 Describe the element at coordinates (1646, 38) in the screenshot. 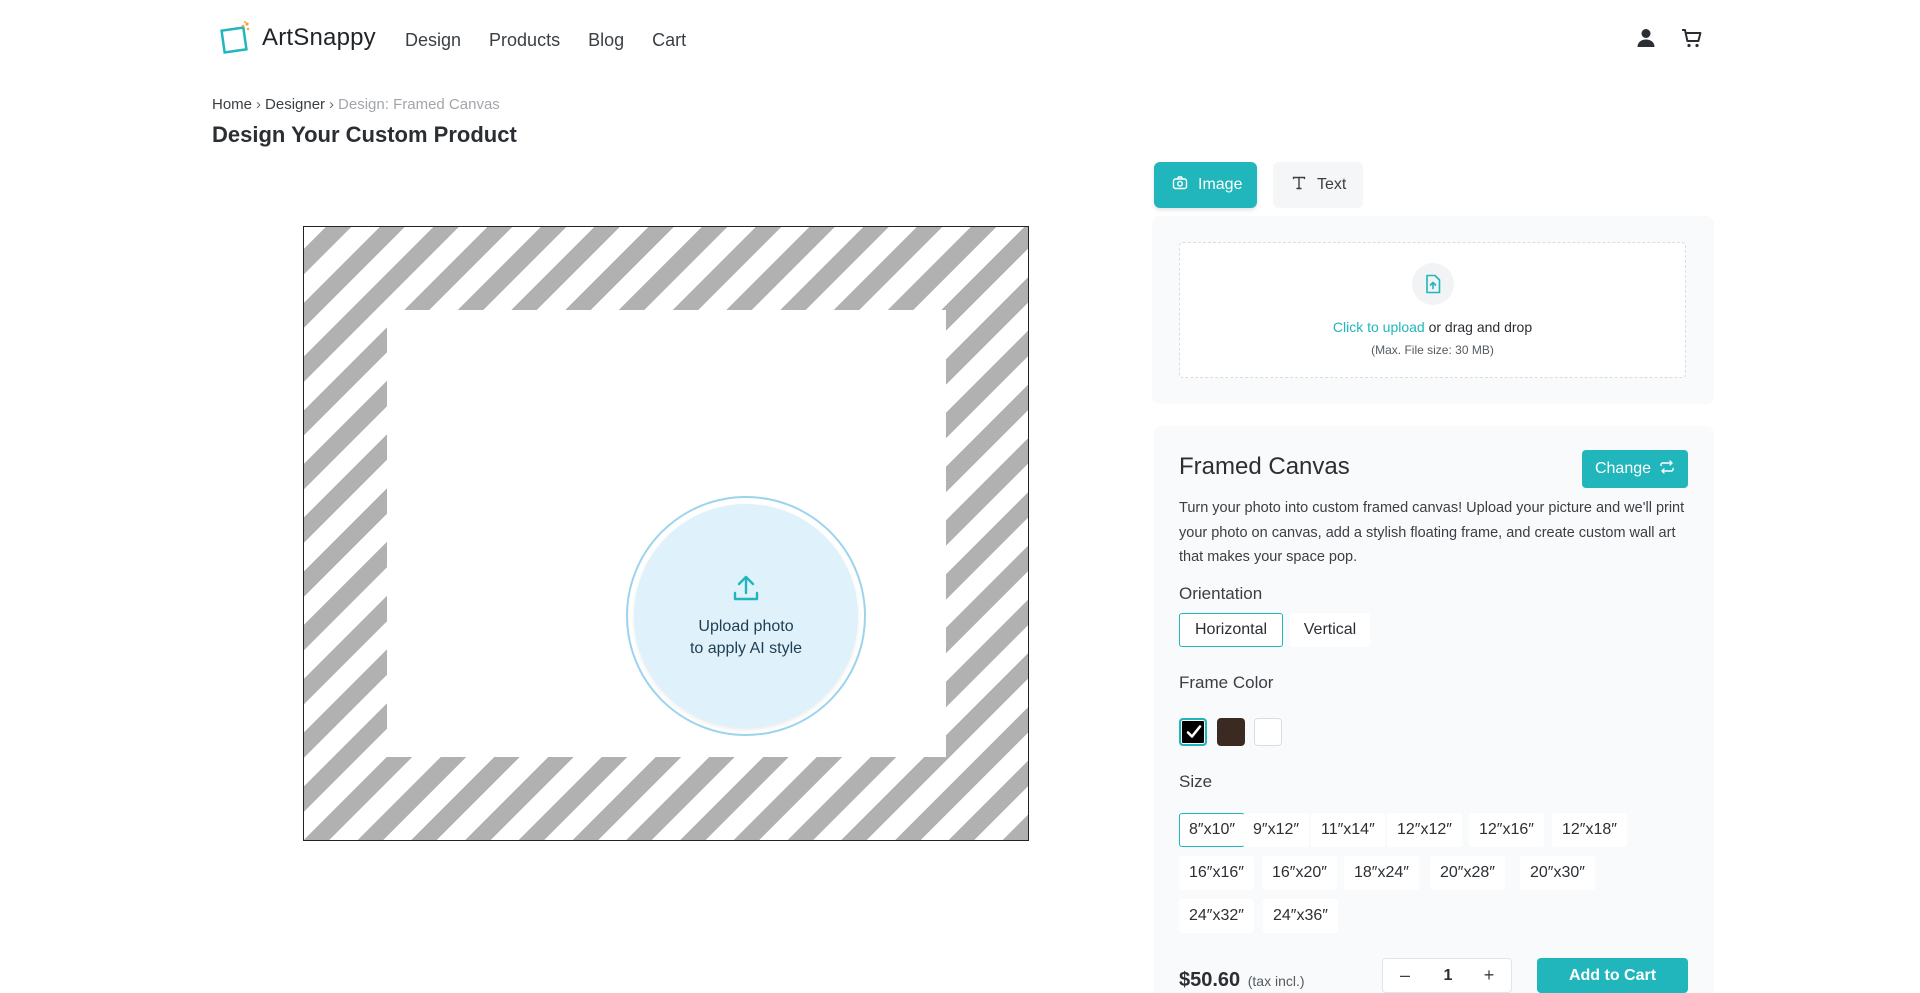

I see `user-icon` at that location.